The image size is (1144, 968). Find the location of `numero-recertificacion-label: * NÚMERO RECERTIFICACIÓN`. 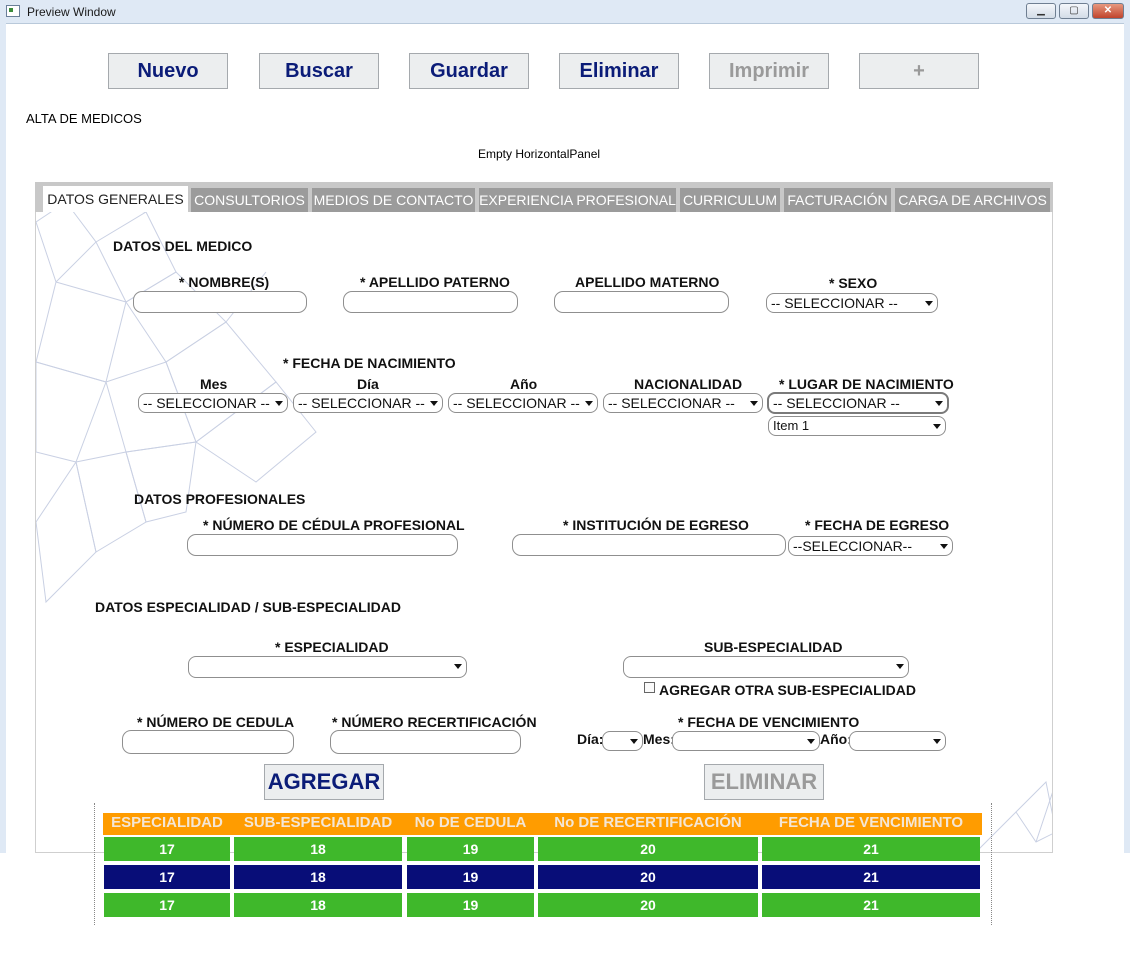

numero-recertificacion-label: * NÚMERO RECERTIFICACIÓN is located at coordinates (434, 722).